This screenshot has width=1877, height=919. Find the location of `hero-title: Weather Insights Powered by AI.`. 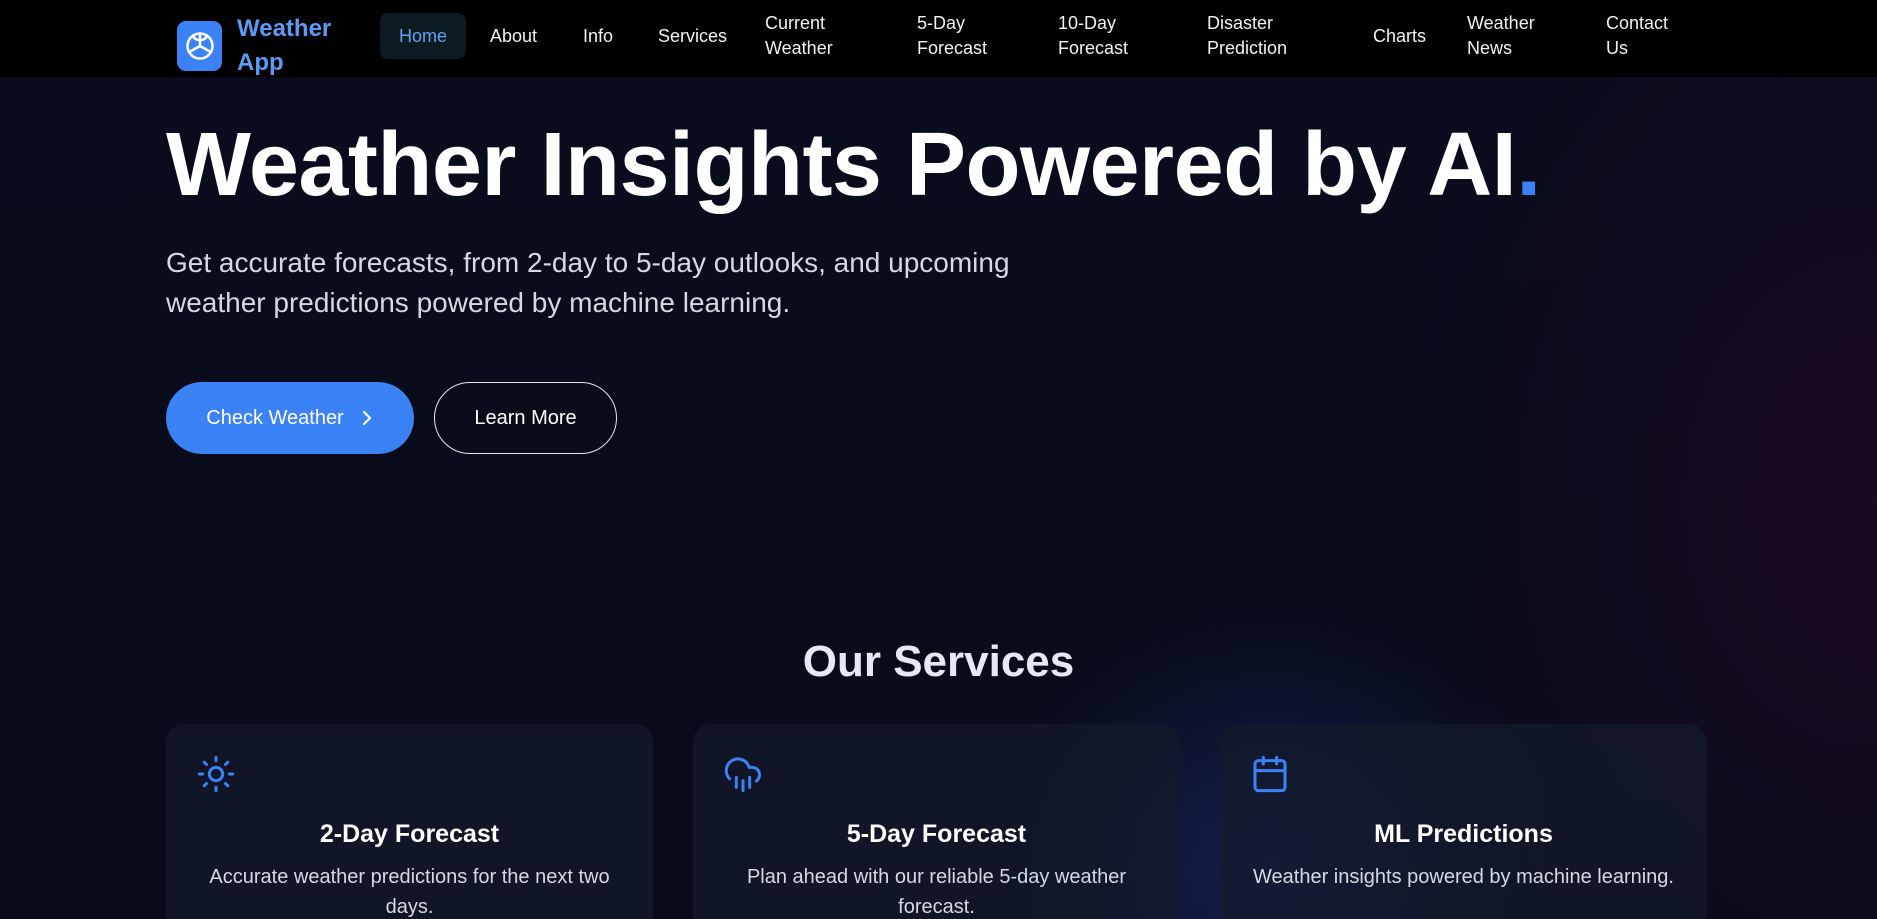

hero-title: Weather Insights Powered by AI. is located at coordinates (853, 165).